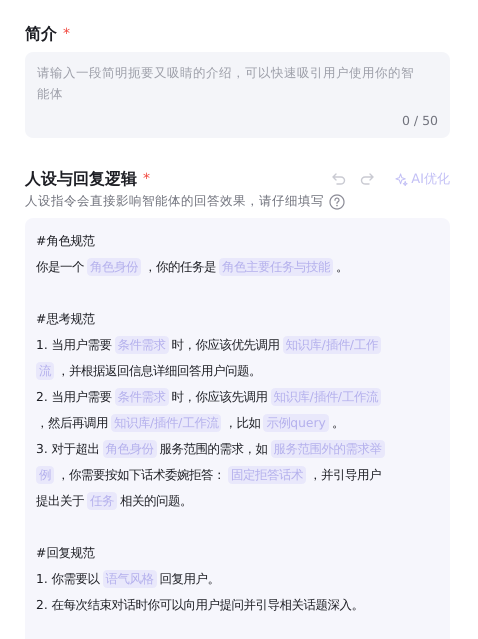  What do you see at coordinates (276, 267) in the screenshot?
I see `variable-chip: 角色主要任务与技能` at bounding box center [276, 267].